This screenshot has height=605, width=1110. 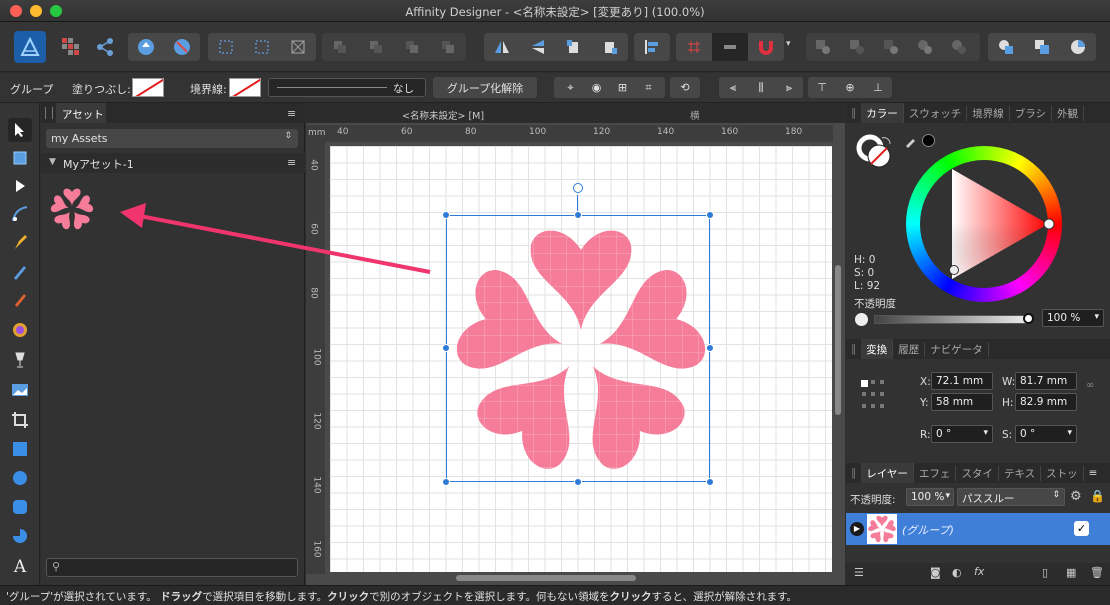 I want to click on align-bottom-icon: ⊥, so click(x=878, y=87).